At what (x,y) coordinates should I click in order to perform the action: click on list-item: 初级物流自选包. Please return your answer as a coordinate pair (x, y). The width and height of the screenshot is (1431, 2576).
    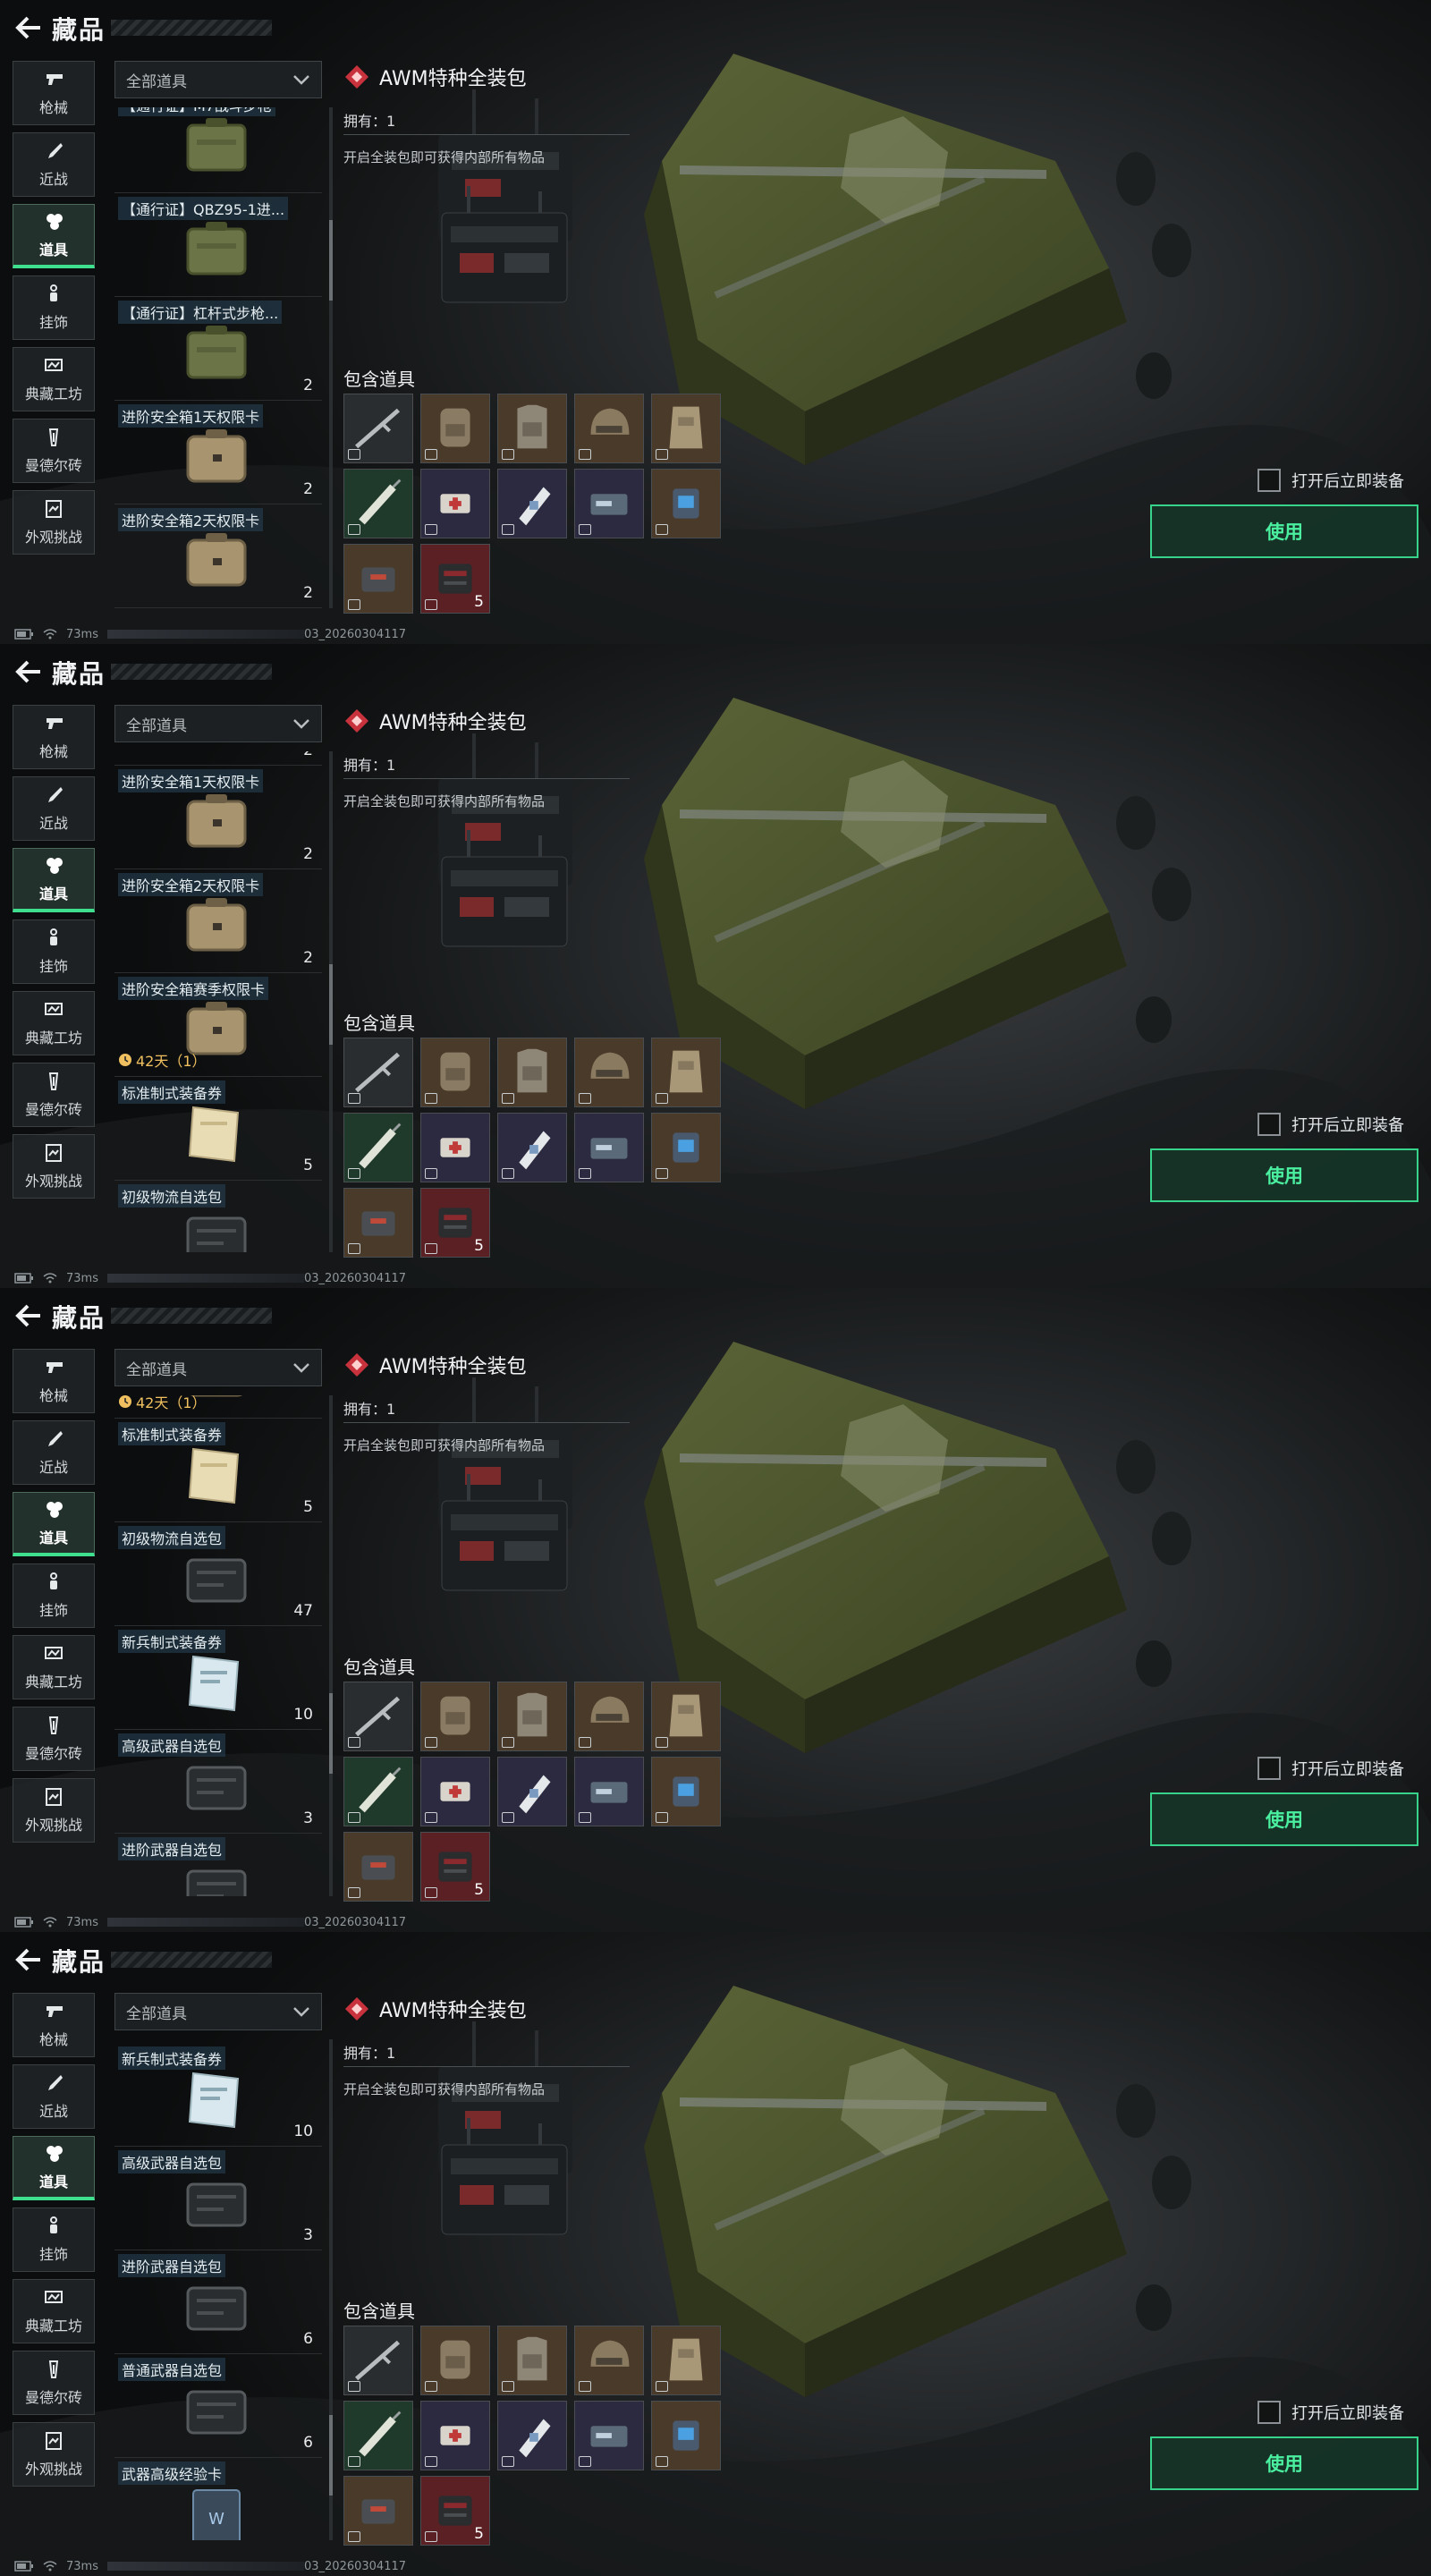
    Looking at the image, I should click on (218, 1216).